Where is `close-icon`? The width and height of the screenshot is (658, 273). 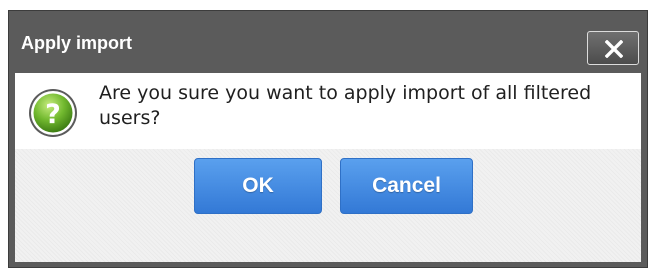 close-icon is located at coordinates (614, 49).